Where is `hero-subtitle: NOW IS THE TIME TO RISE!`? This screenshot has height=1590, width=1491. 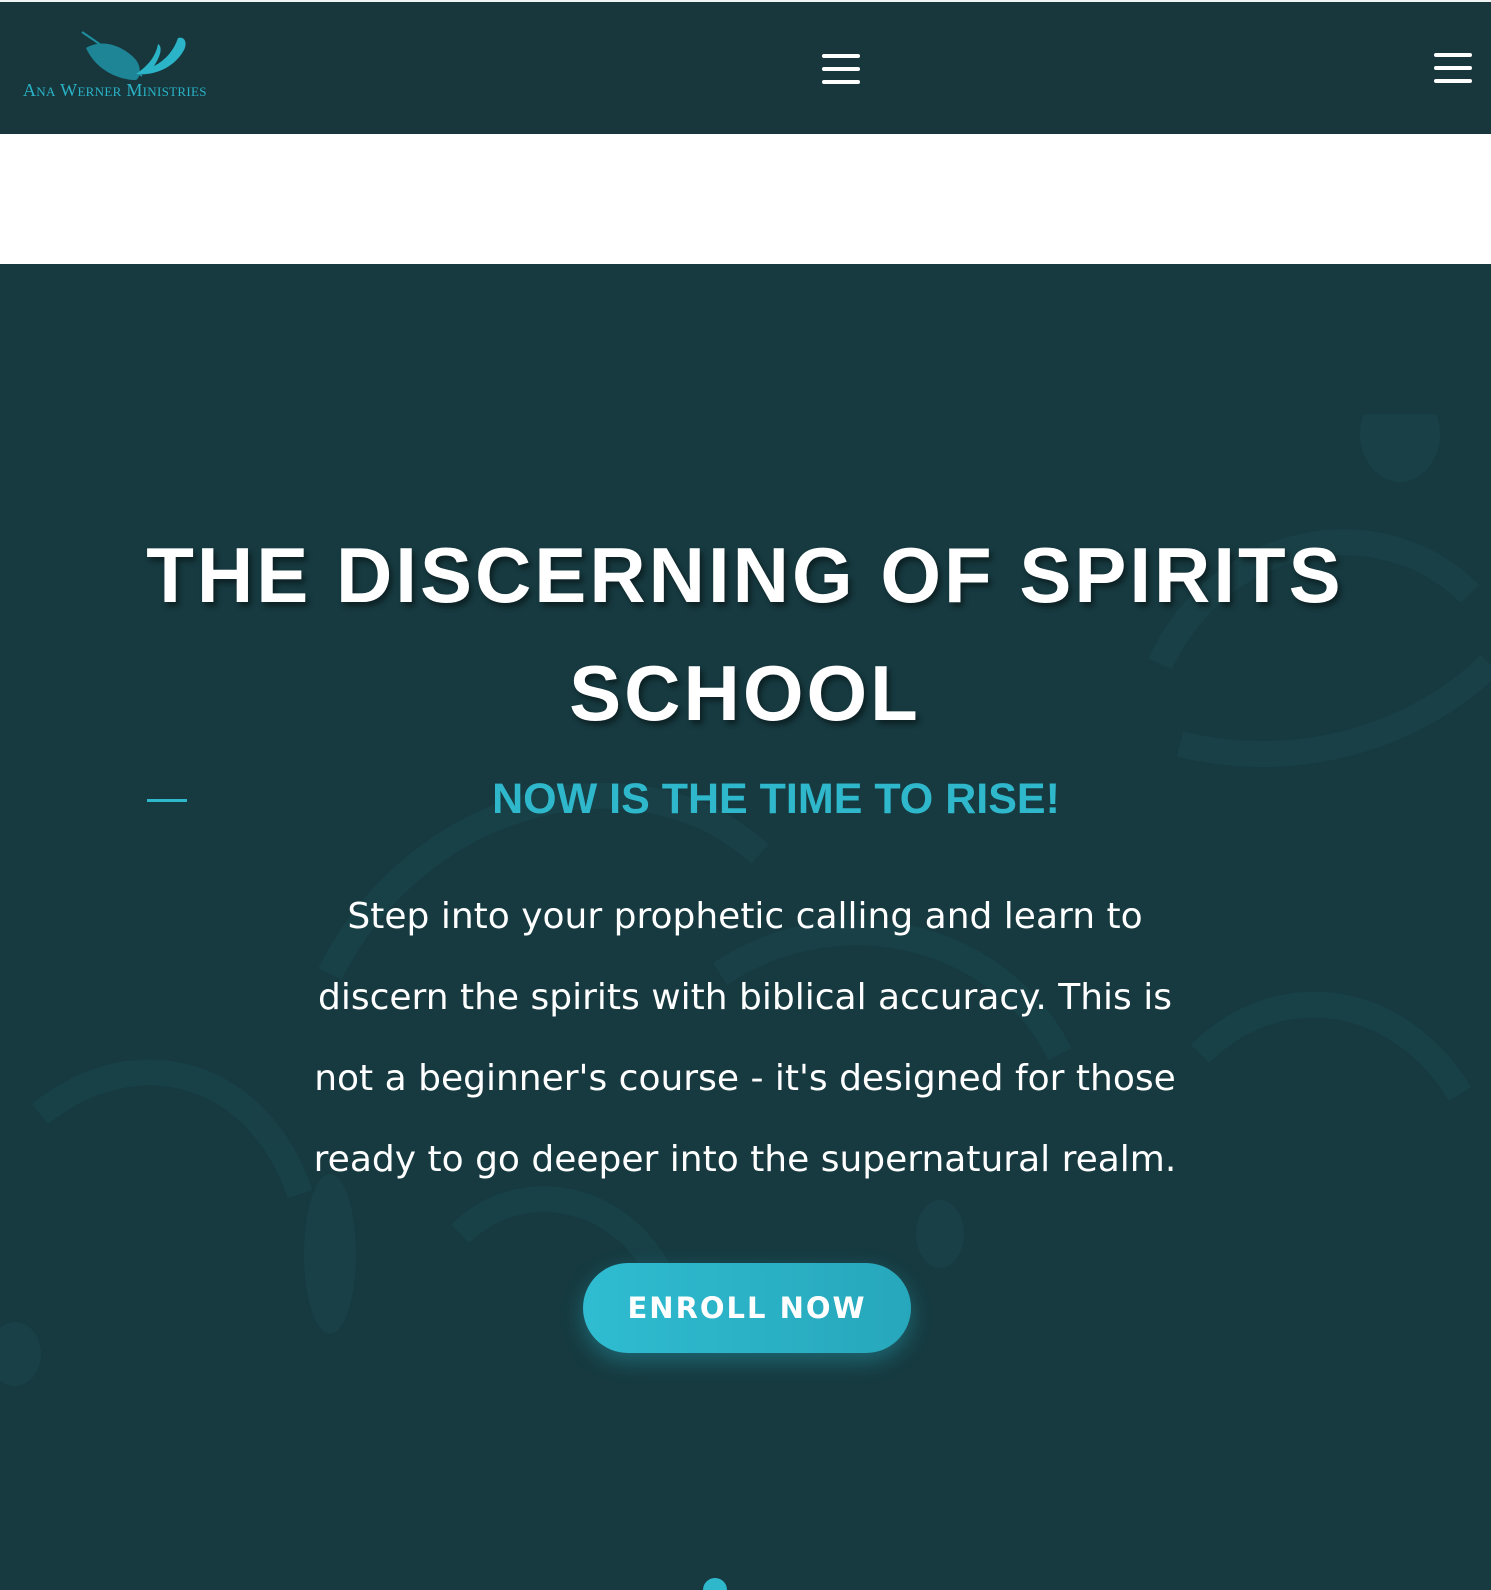
hero-subtitle: NOW IS THE TIME TO RISE! is located at coordinates (776, 799).